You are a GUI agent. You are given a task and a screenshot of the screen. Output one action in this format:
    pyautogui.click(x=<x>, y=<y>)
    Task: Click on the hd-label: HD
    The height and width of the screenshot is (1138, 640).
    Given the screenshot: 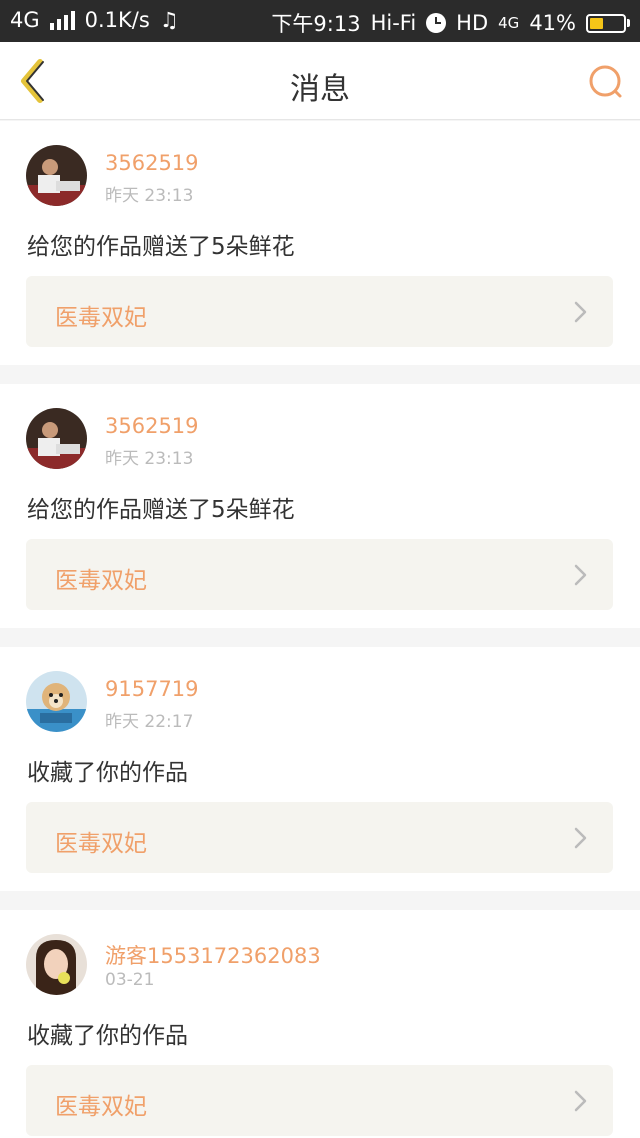 What is the action you would take?
    pyautogui.click(x=472, y=23)
    